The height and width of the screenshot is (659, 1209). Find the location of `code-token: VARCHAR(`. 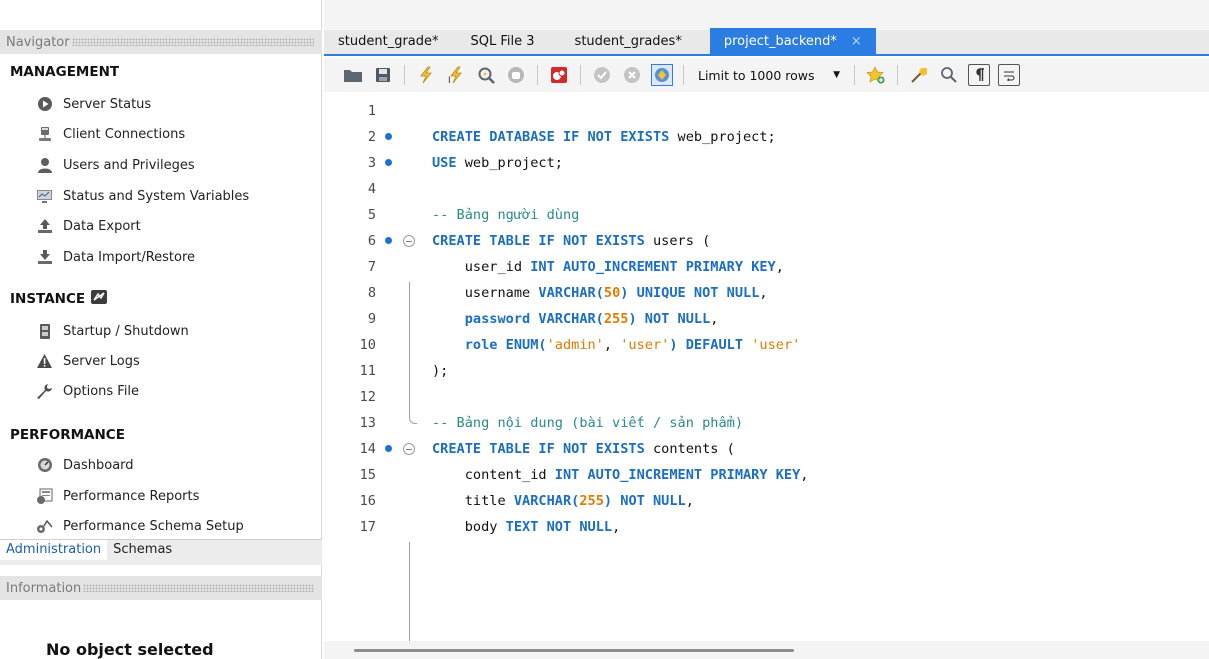

code-token: VARCHAR( is located at coordinates (571, 293).